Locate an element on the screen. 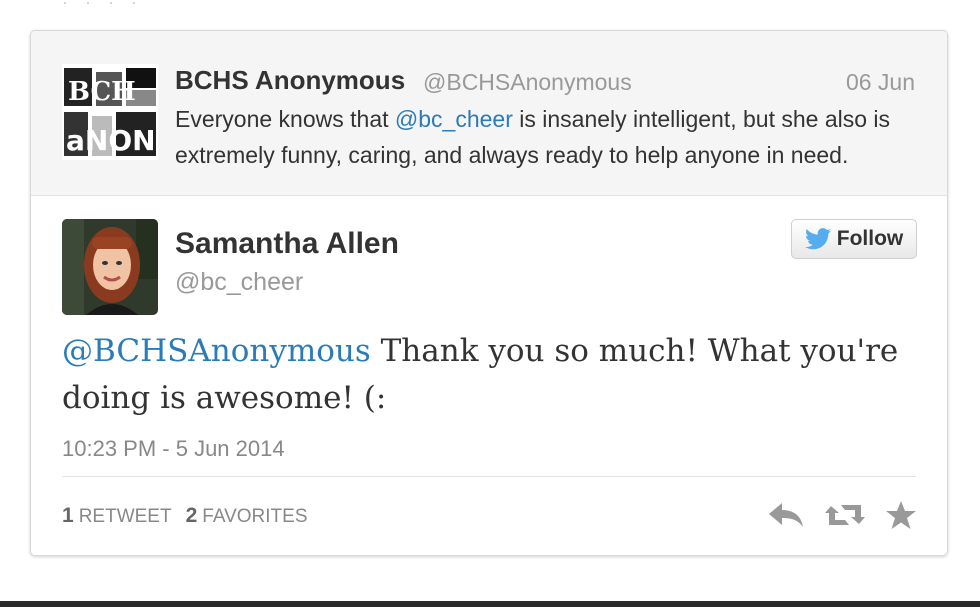 The height and width of the screenshot is (607, 980). author-photo is located at coordinates (110, 267).